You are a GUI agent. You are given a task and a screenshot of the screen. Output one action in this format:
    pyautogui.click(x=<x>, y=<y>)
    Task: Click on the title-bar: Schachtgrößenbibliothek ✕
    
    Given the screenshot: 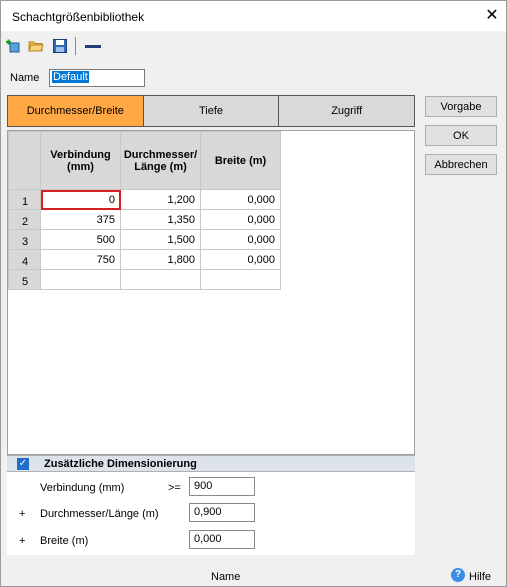 What is the action you would take?
    pyautogui.click(x=253, y=16)
    